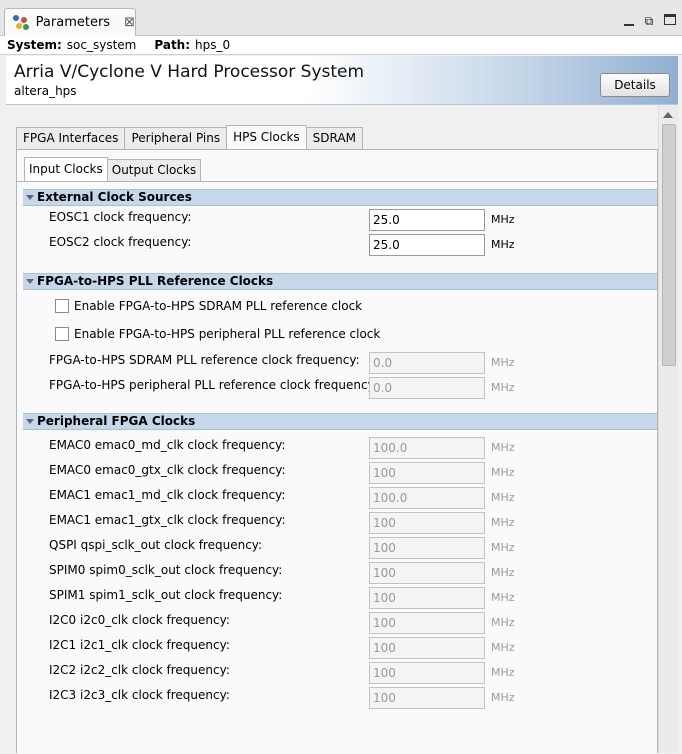 This screenshot has height=754, width=682. What do you see at coordinates (337, 473) in the screenshot?
I see `peripheral-clock-row: EMAC0 emac0_gtx_clk clock frequency: MHz` at bounding box center [337, 473].